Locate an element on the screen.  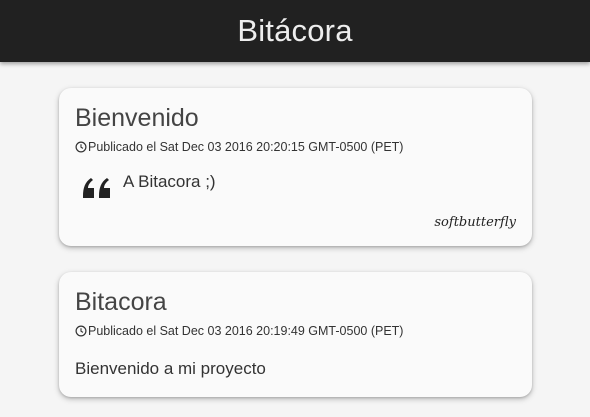
post-title: Bitacora is located at coordinates (295, 293).